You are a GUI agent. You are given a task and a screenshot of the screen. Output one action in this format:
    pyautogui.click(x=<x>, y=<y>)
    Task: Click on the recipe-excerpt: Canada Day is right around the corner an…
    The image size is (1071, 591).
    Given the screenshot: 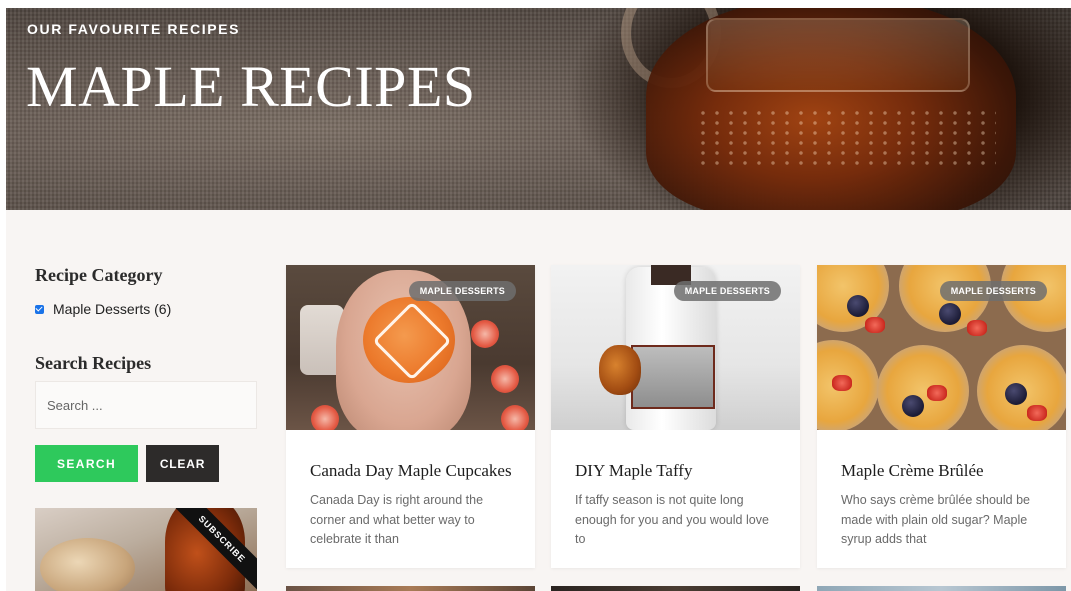 What is the action you would take?
    pyautogui.click(x=397, y=519)
    